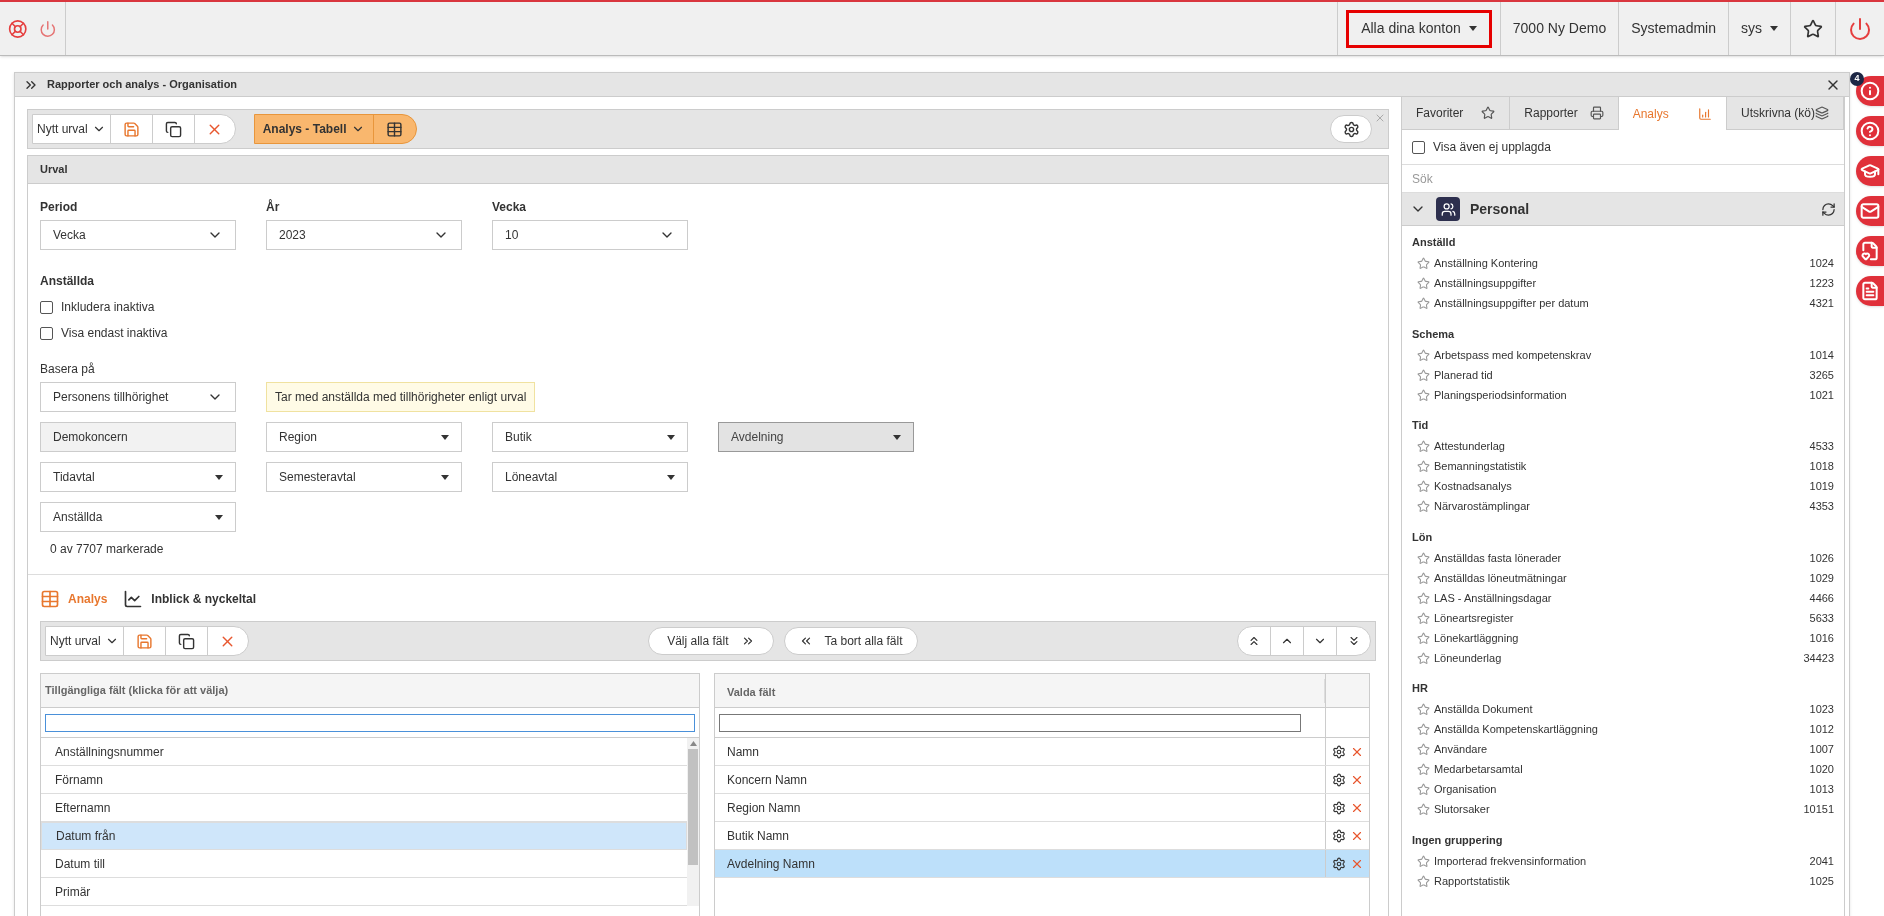  What do you see at coordinates (364, 235) in the screenshot?
I see `dropdown: 2023` at bounding box center [364, 235].